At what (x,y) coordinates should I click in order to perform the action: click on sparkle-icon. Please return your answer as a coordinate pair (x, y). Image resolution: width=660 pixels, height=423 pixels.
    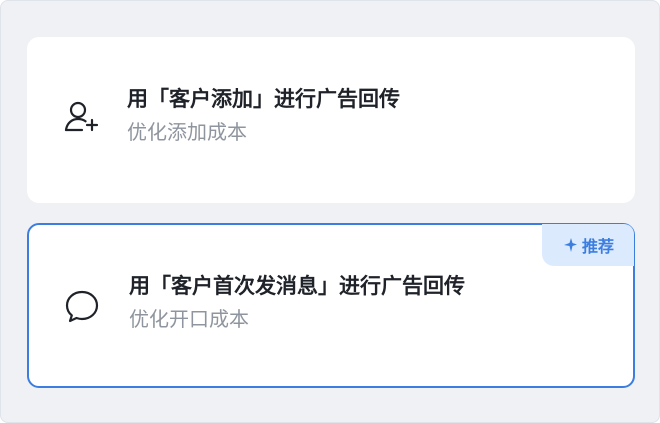
    Looking at the image, I should click on (570, 245).